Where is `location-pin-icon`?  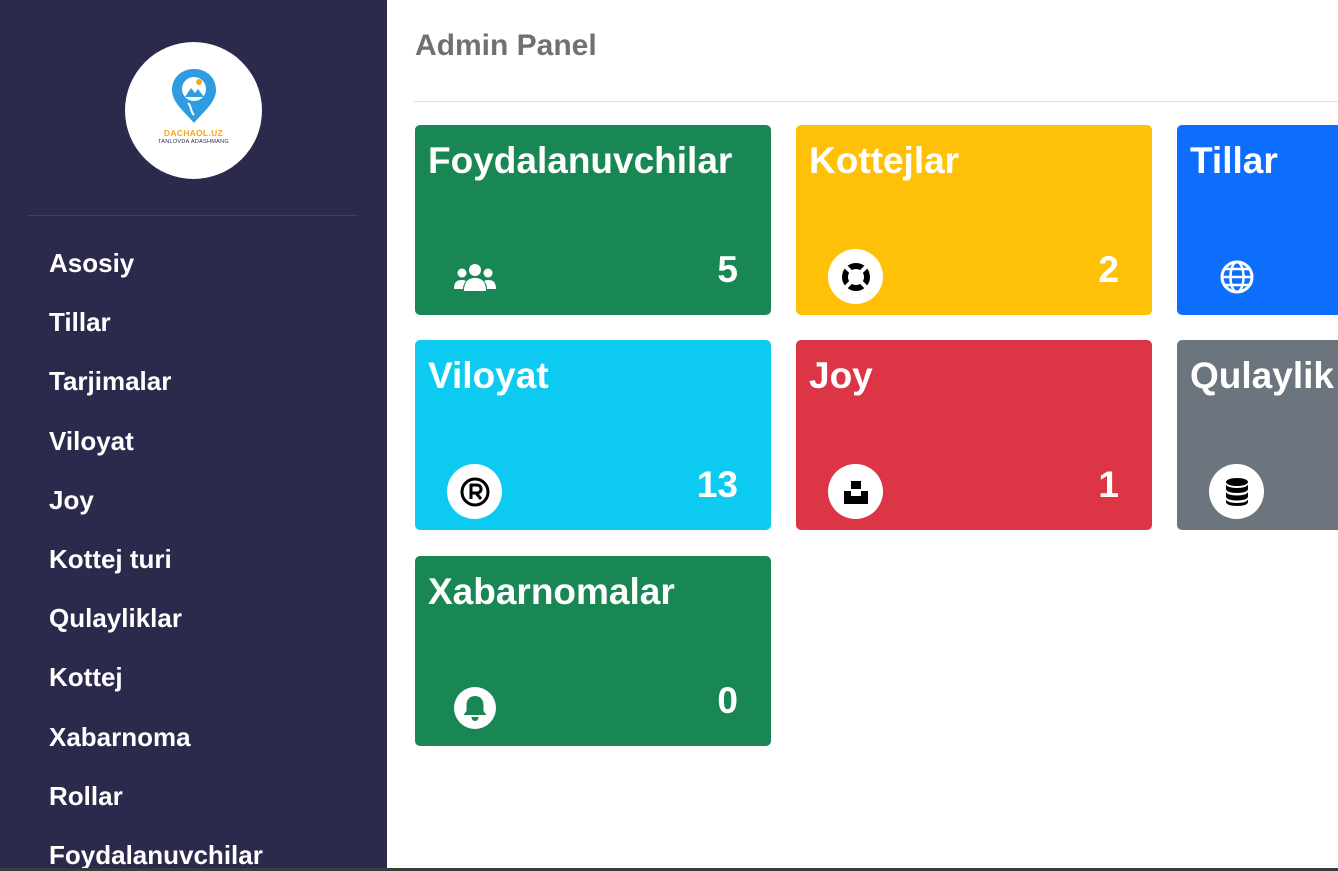
location-pin-icon is located at coordinates (194, 96).